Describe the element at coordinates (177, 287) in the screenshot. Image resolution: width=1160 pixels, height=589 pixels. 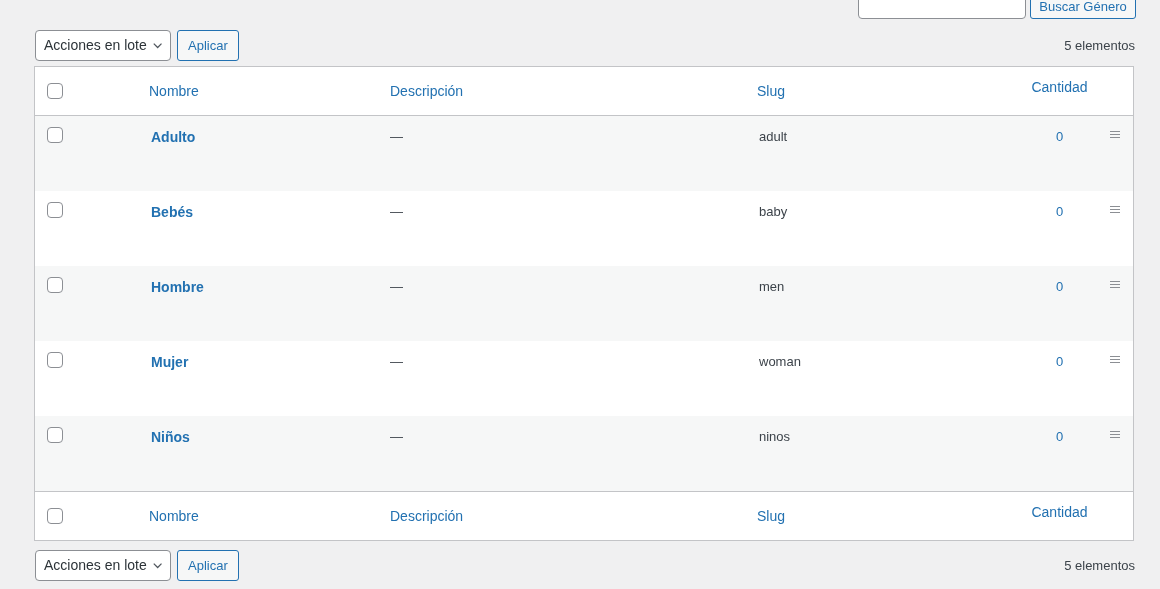
I see `term-name-link: Hombre` at that location.